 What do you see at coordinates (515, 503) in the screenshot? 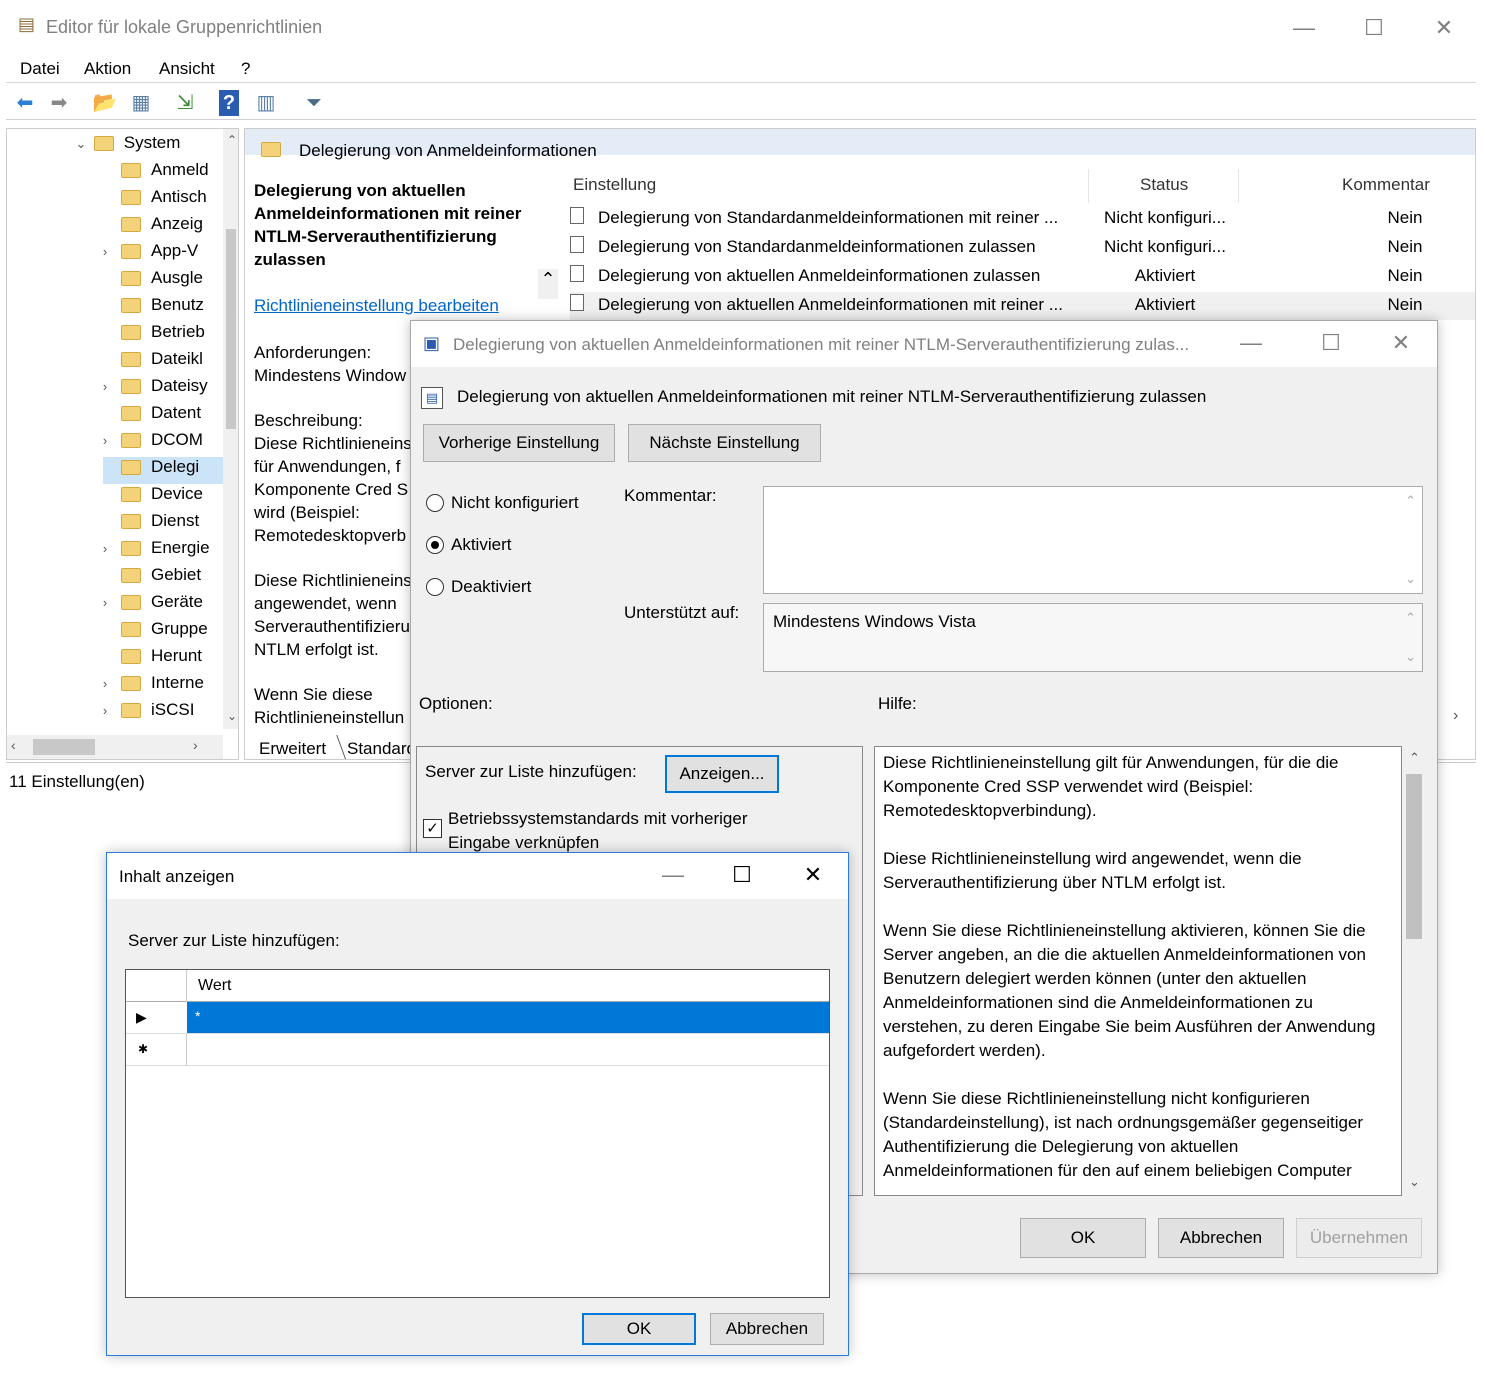
I see `radio-not-configured-label: Nicht konfiguriert` at bounding box center [515, 503].